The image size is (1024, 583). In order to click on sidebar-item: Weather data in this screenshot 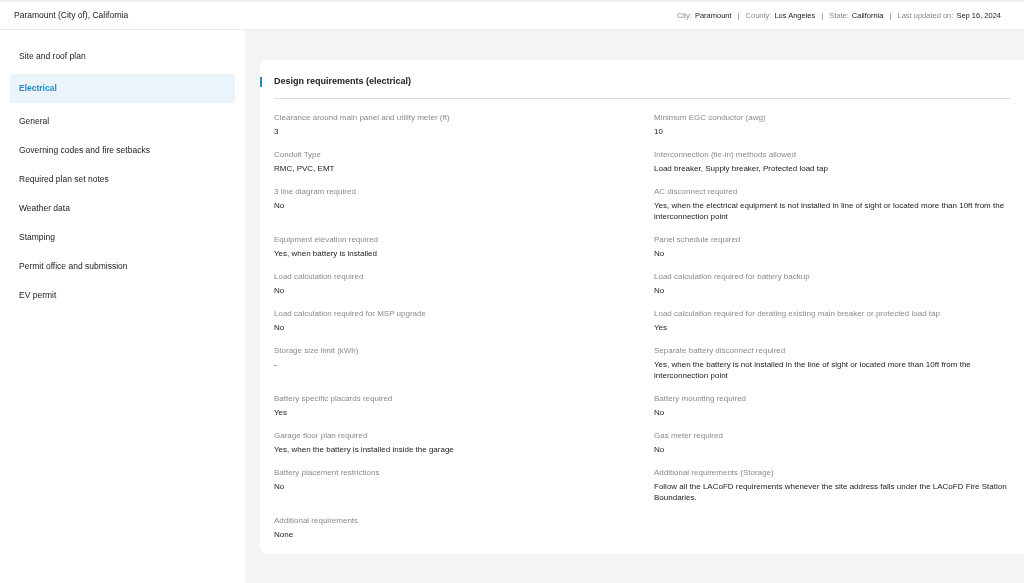, I will do `click(122, 208)`.